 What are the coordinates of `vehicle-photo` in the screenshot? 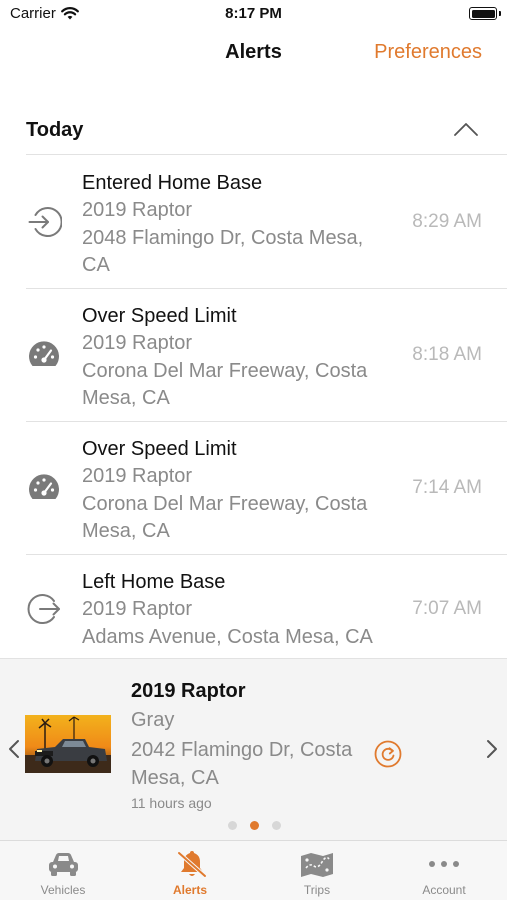 It's located at (68, 744).